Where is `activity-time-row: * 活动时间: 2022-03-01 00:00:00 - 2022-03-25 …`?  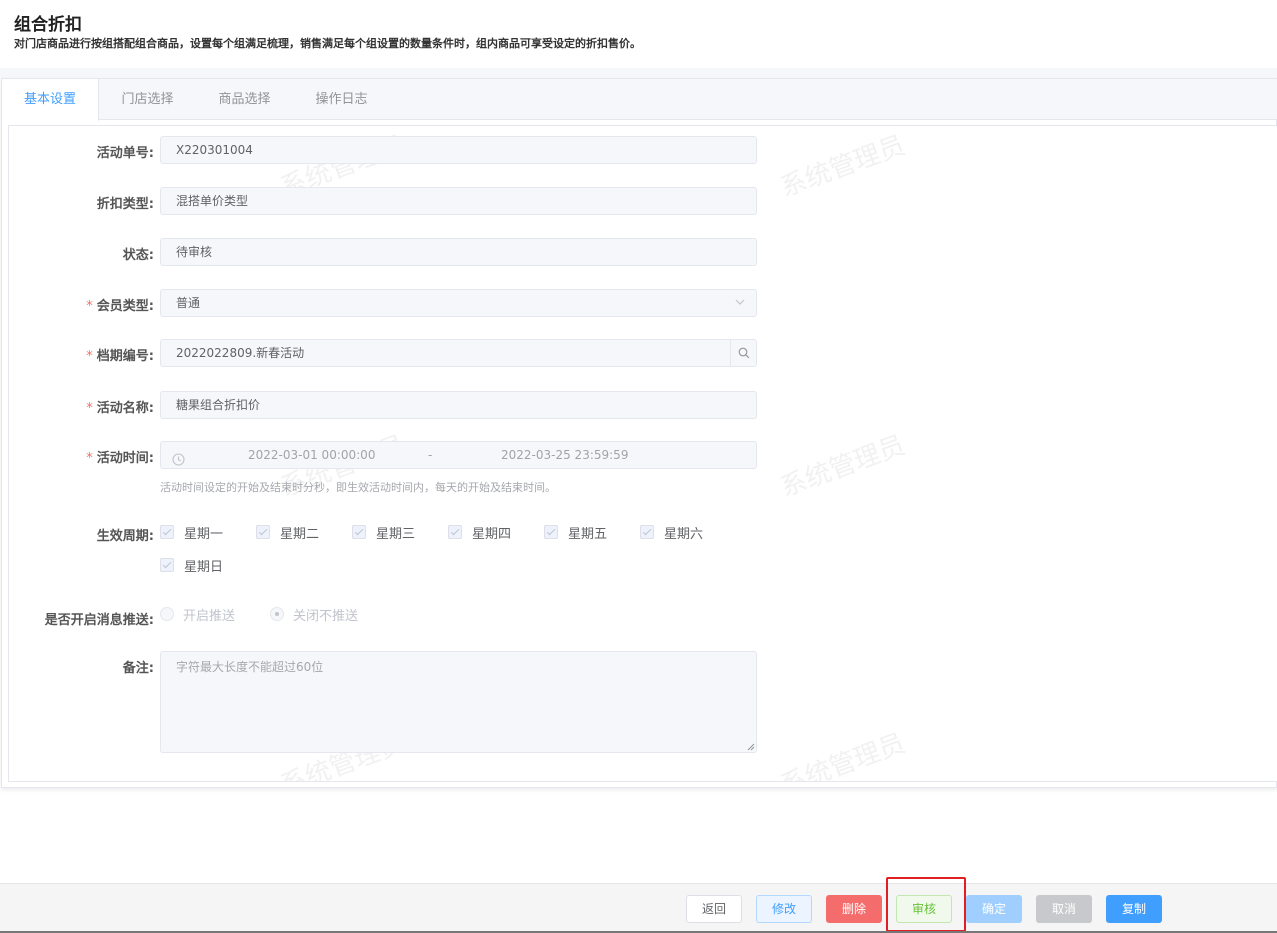
activity-time-row: * 活动时间: 2022-03-01 00:00:00 - 2022-03-25 … is located at coordinates (389, 455).